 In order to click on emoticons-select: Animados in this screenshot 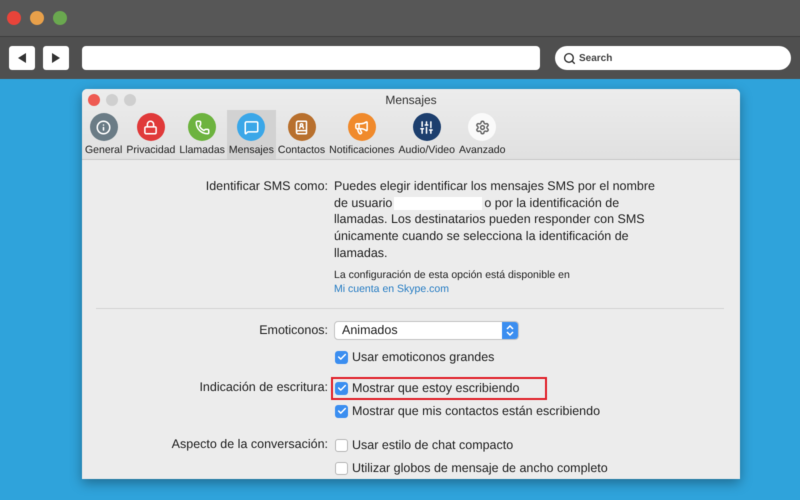, I will do `click(426, 330)`.